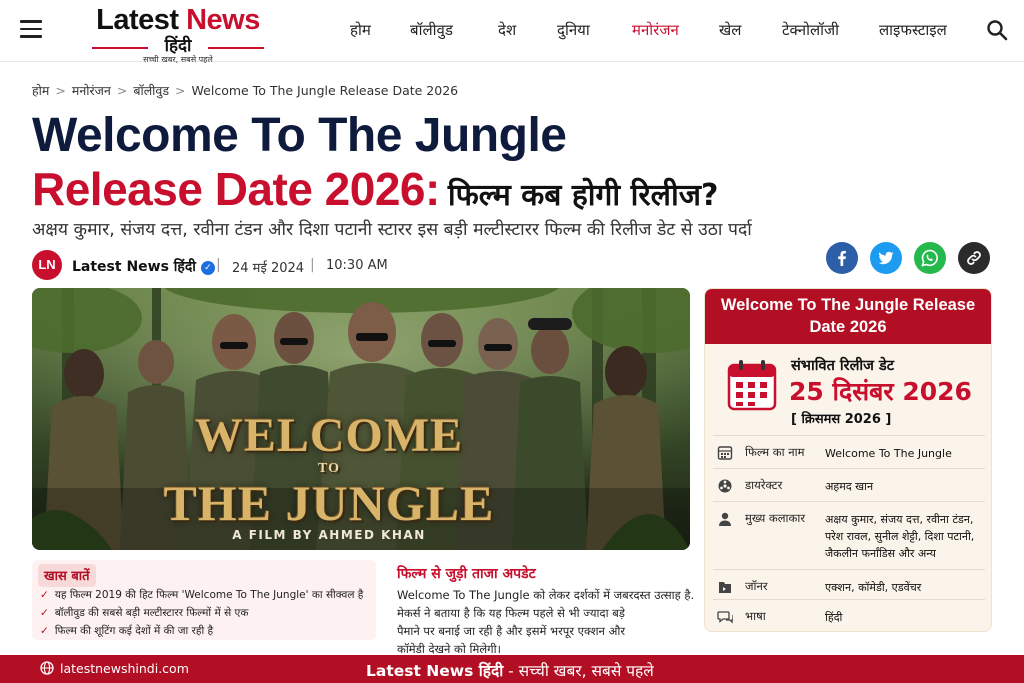 The image size is (1024, 683). I want to click on poster-title-welcome: WELCOME, so click(329, 435).